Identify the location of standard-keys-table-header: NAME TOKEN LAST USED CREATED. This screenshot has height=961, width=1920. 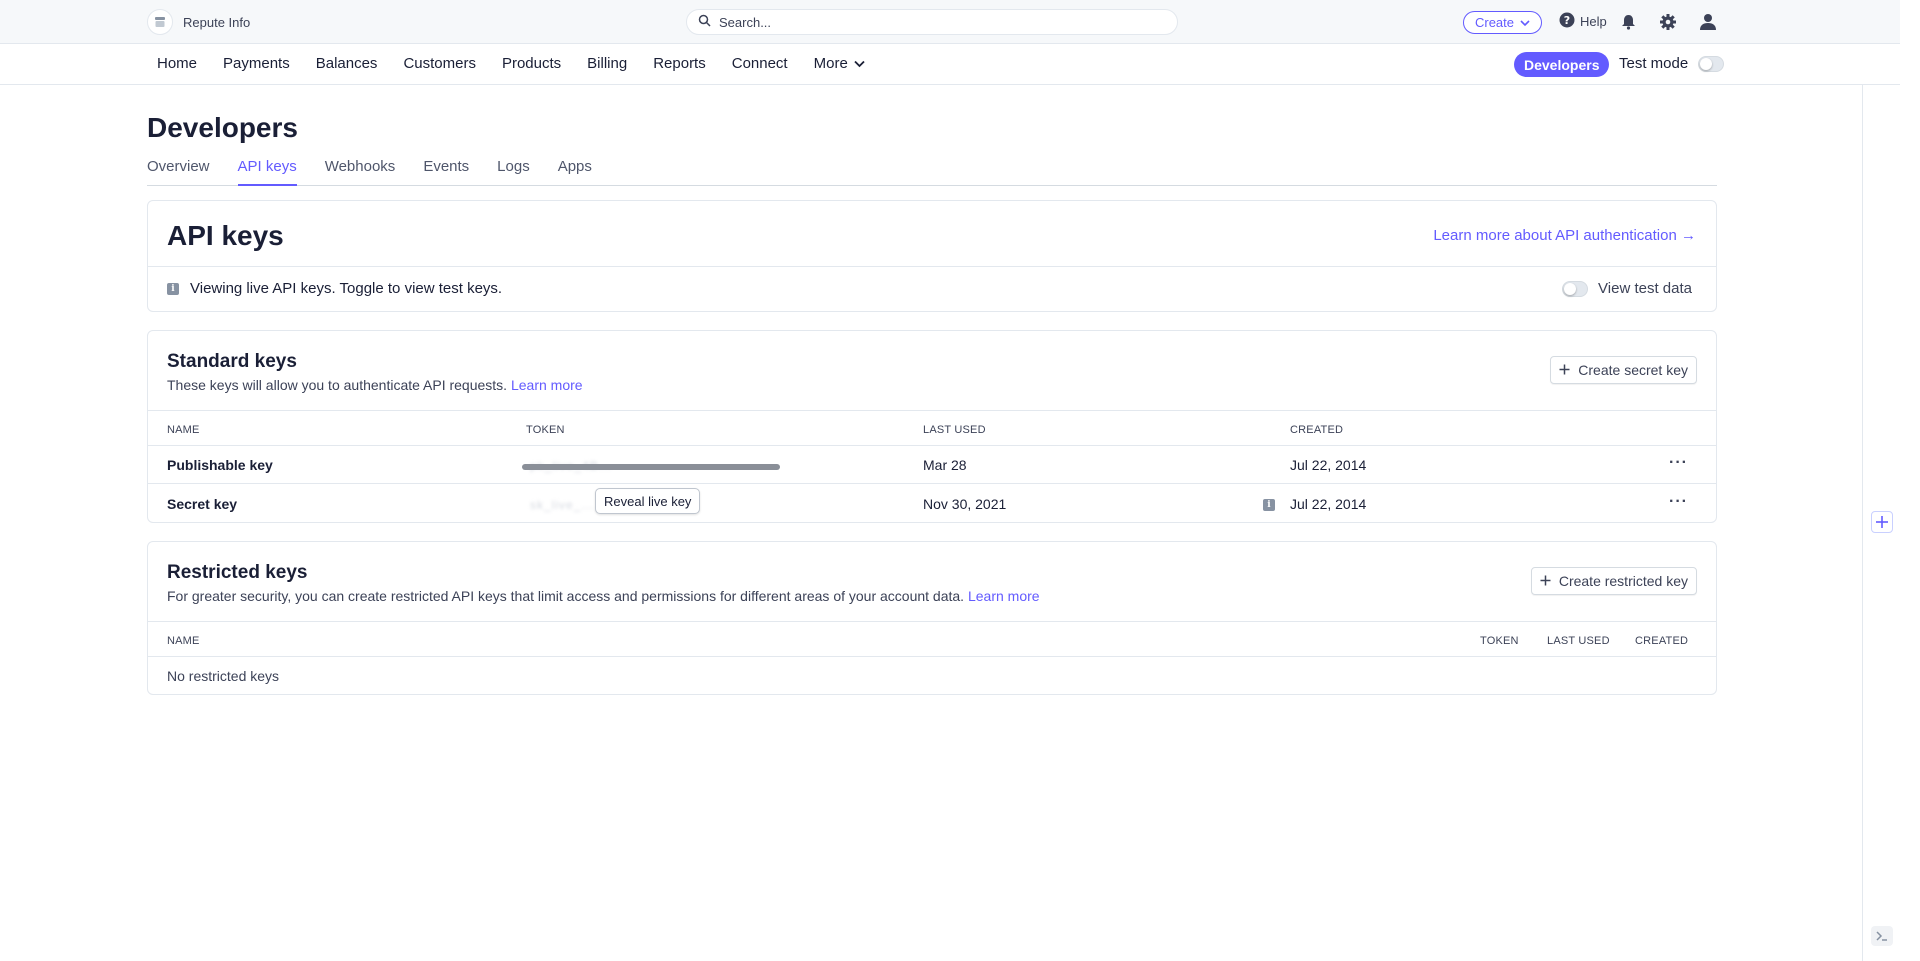
(932, 428).